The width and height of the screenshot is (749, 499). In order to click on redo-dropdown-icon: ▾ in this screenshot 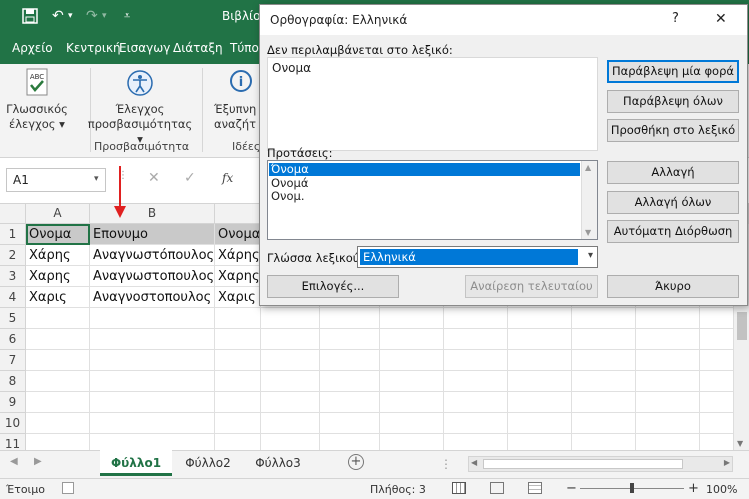, I will do `click(104, 16)`.